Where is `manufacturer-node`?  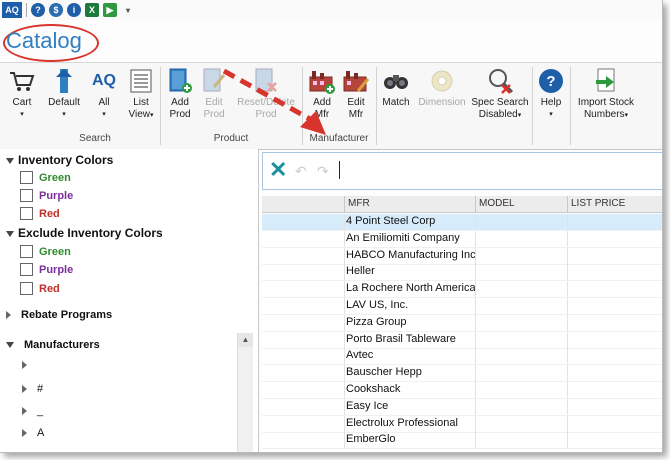 manufacturer-node is located at coordinates (29, 365).